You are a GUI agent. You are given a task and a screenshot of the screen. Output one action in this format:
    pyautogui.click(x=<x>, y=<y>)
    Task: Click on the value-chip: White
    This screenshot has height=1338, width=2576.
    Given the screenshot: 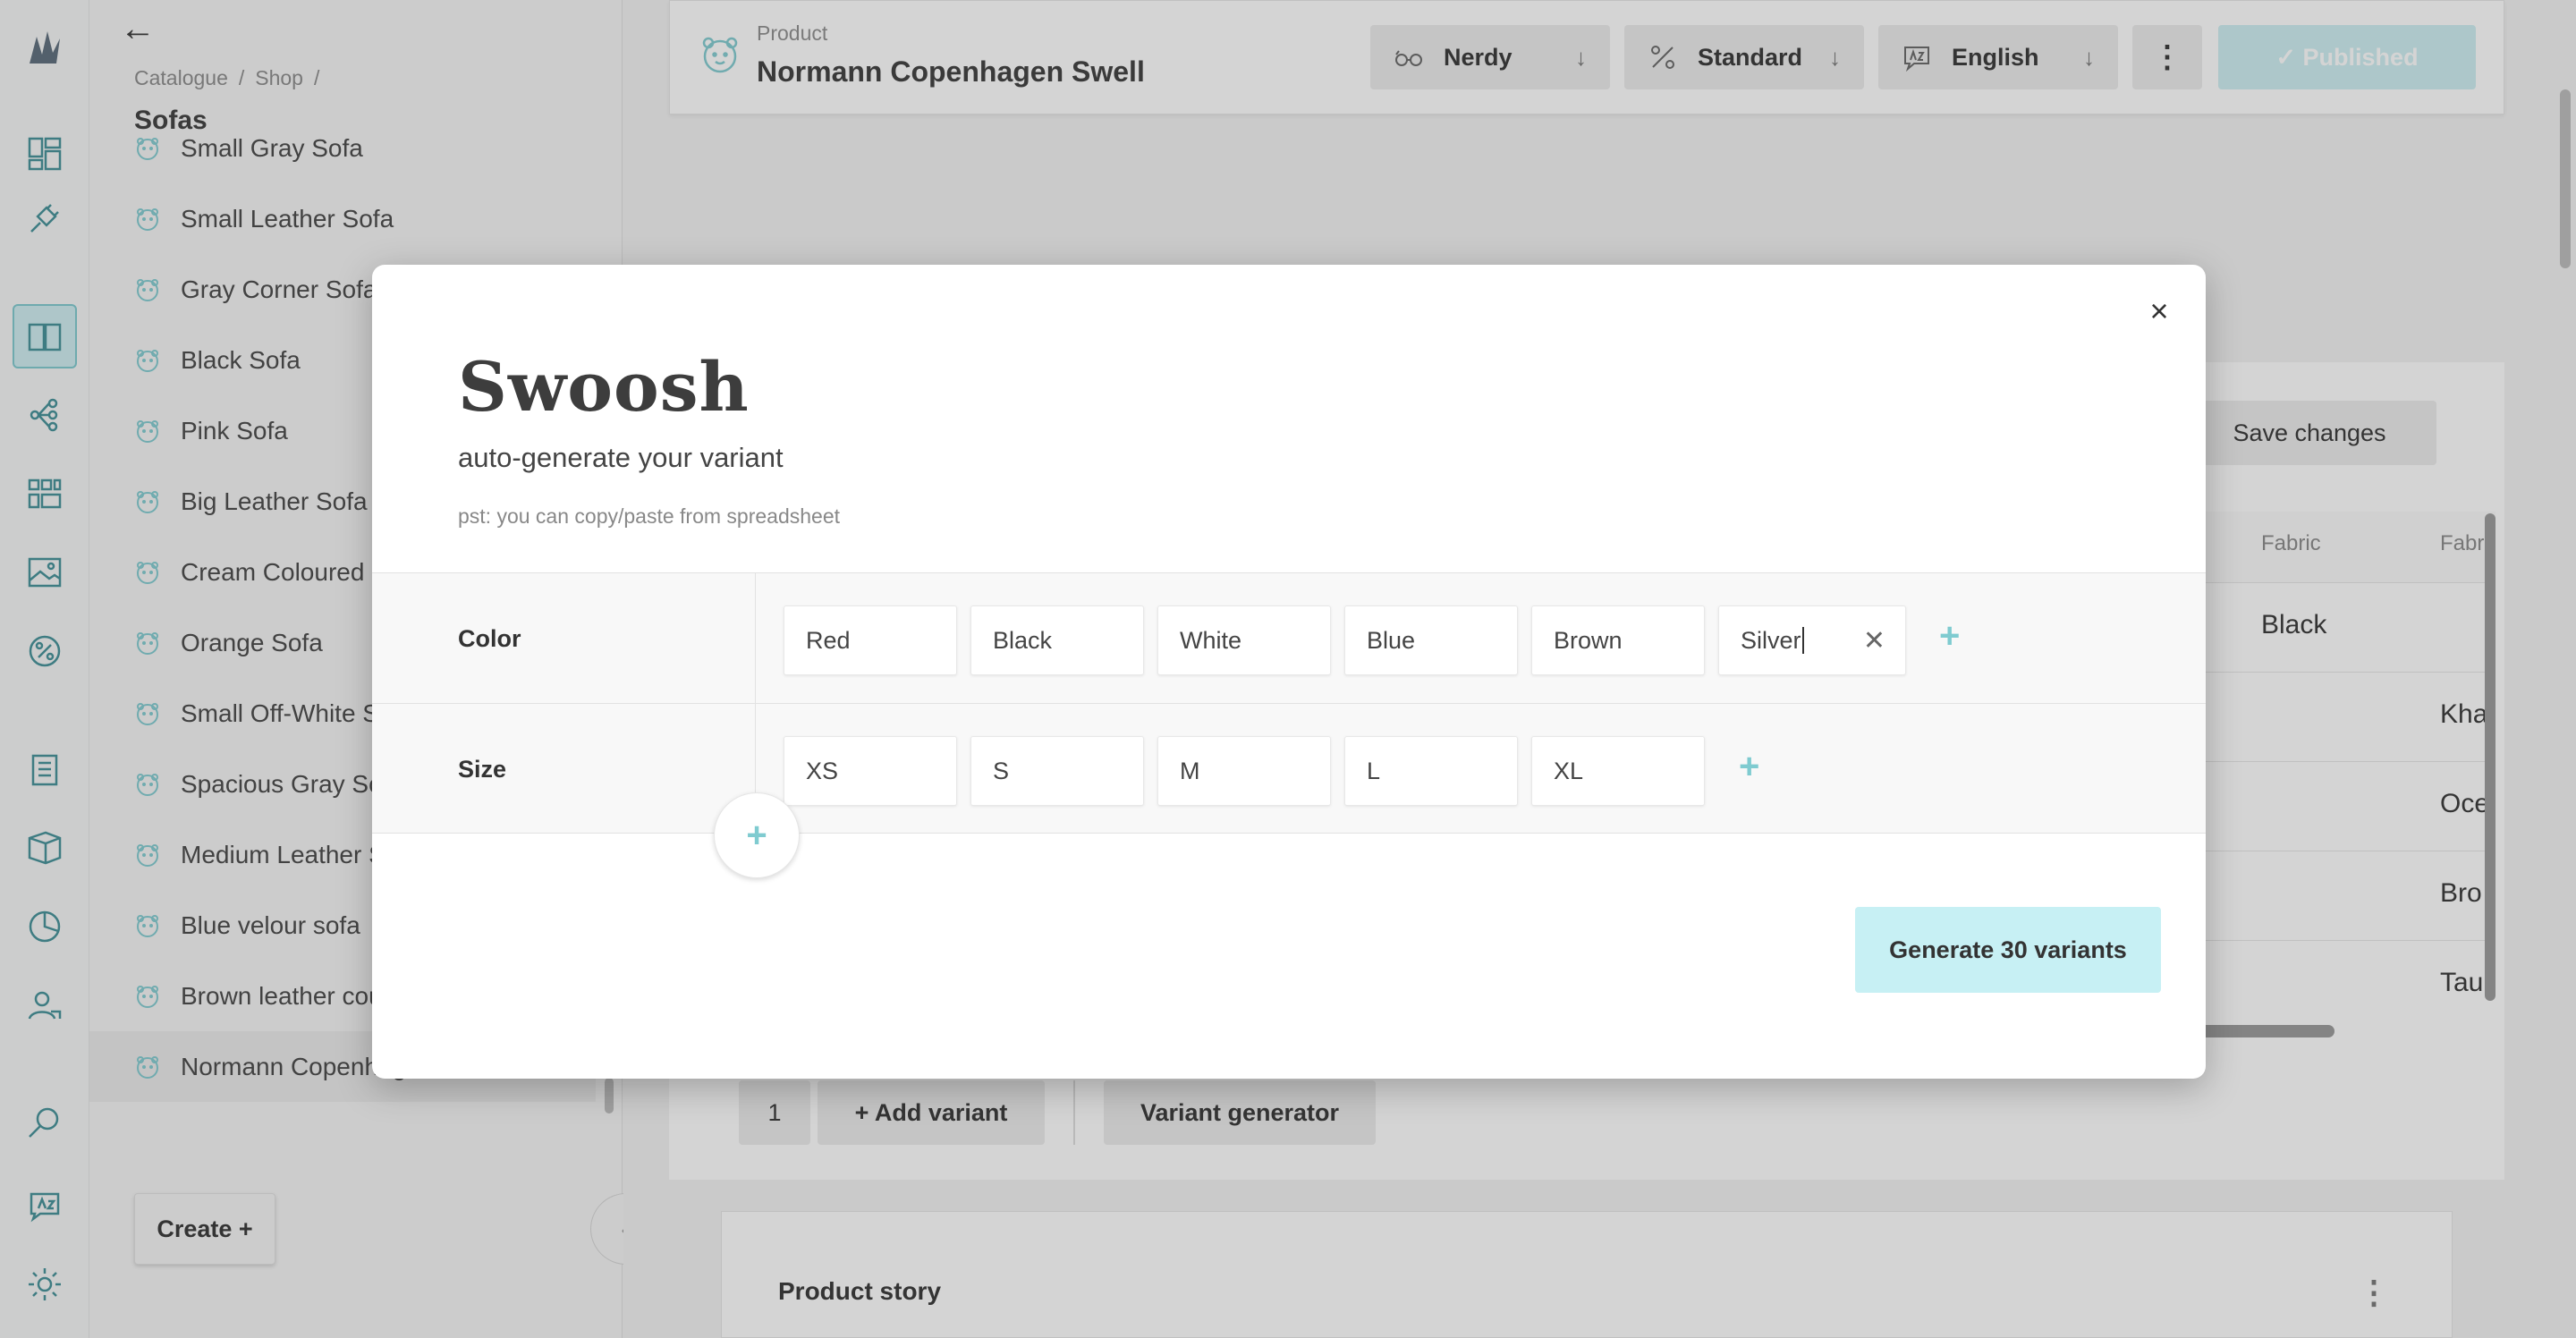 What is the action you would take?
    pyautogui.click(x=1244, y=640)
    